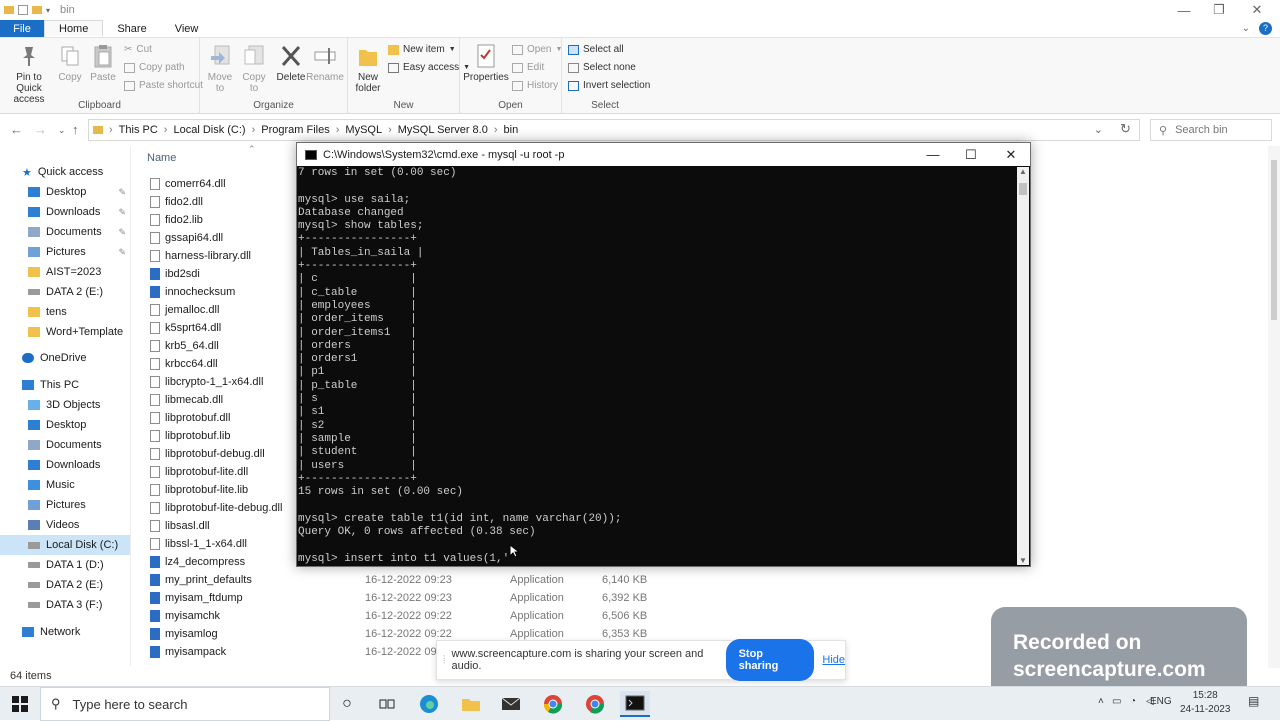 The image size is (1280, 721). Describe the element at coordinates (62, 130) in the screenshot. I see `recent-locations-icon: ⌄` at that location.